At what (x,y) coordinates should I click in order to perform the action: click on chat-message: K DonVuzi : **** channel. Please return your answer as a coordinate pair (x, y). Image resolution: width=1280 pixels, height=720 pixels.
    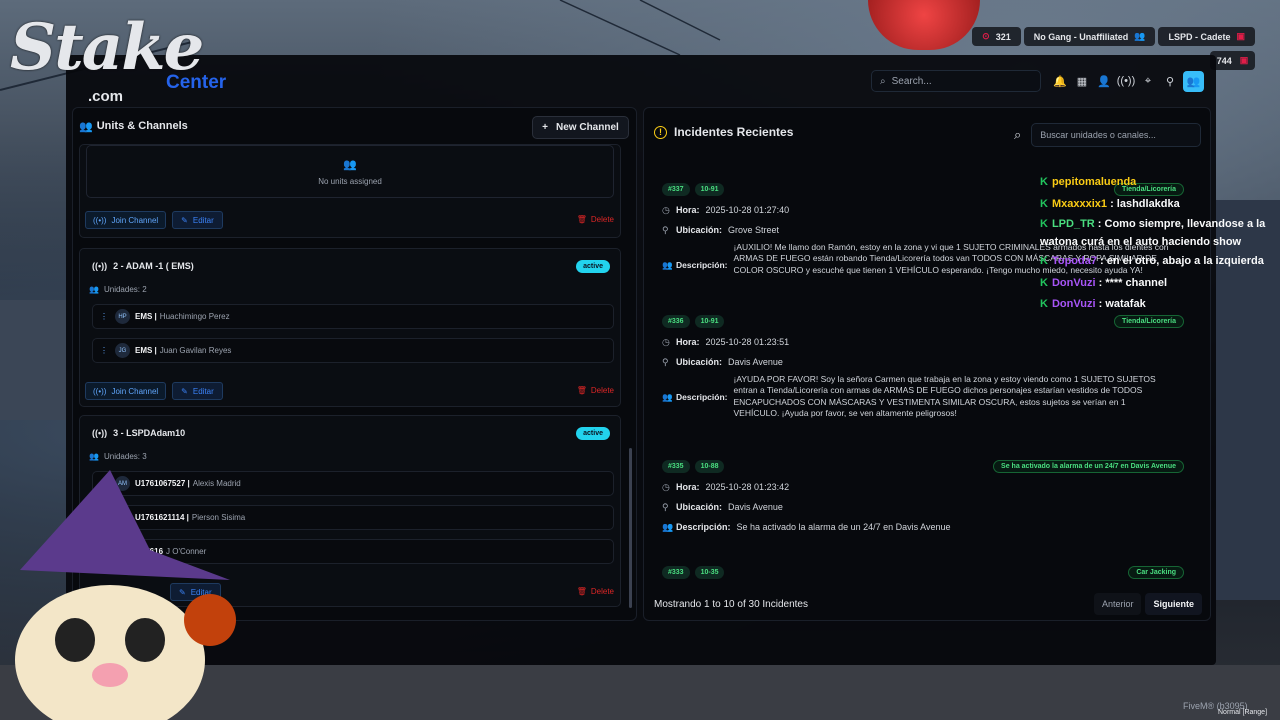
    Looking at the image, I should click on (1104, 282).